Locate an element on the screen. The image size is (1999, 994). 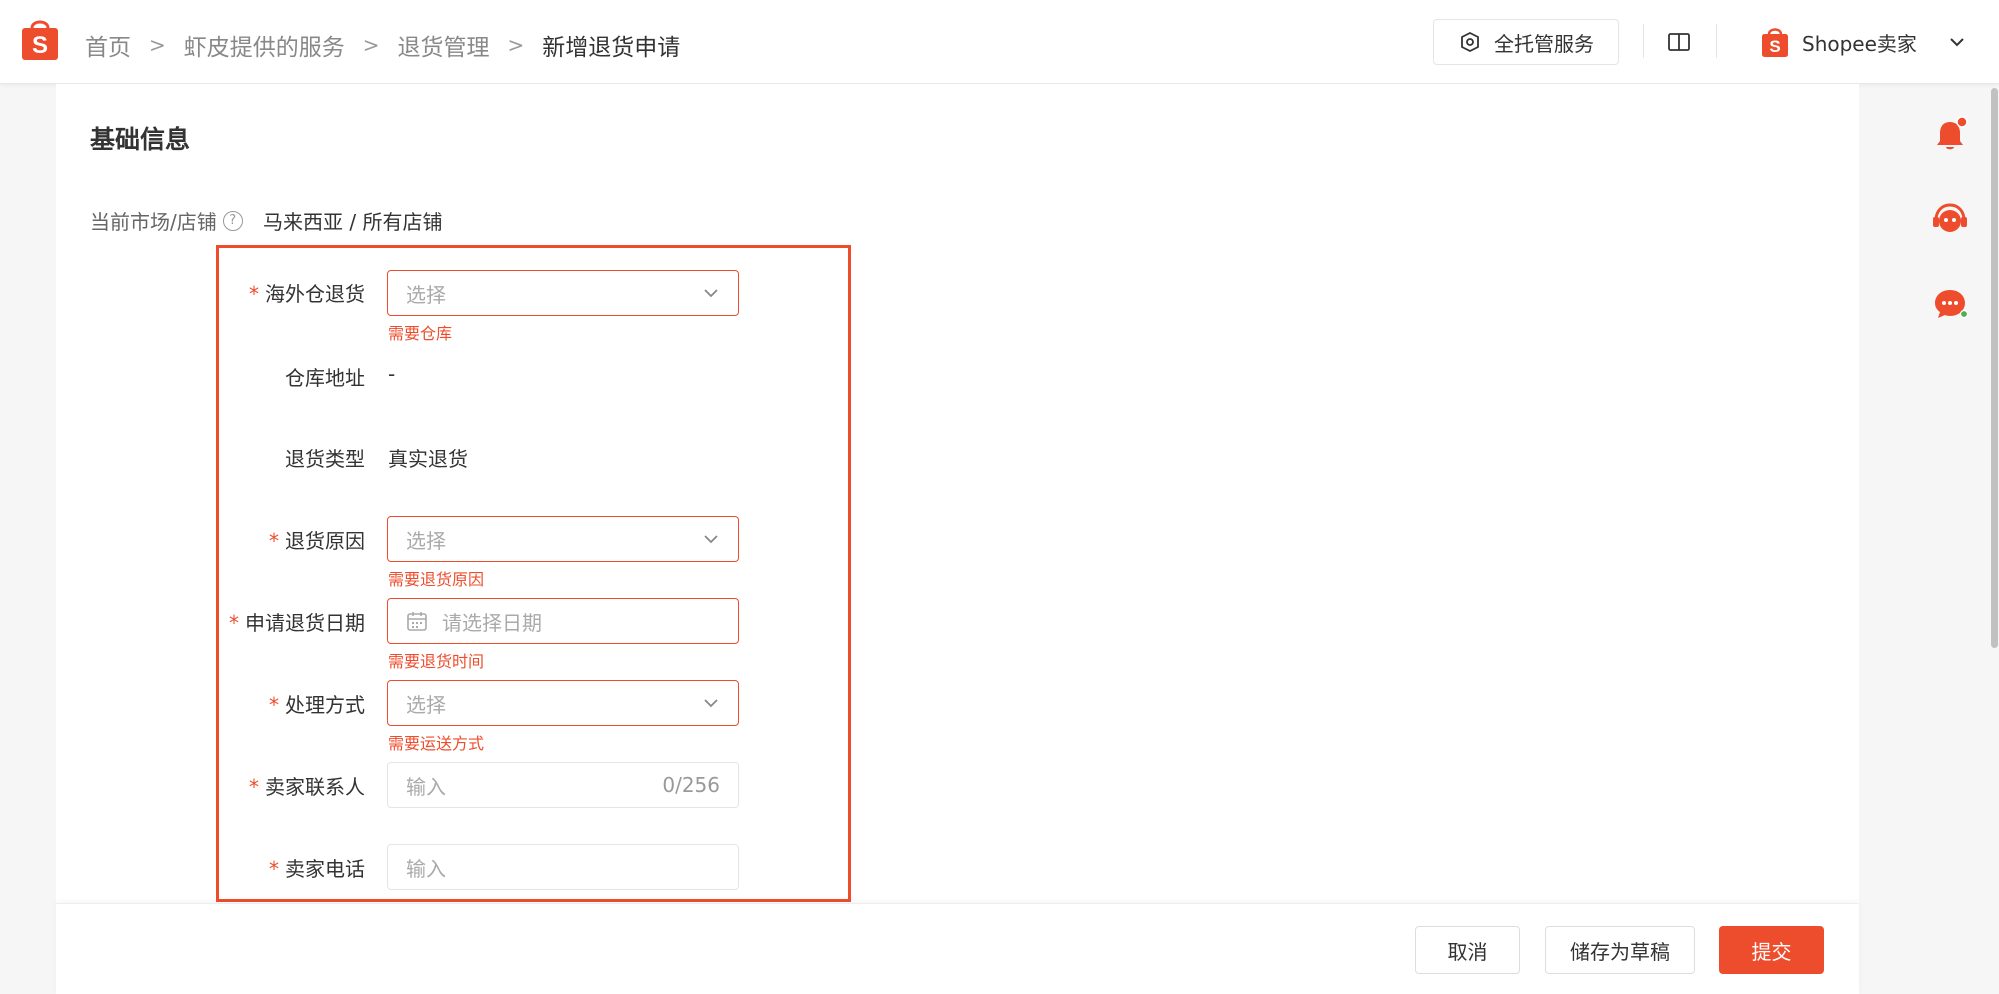
market-label-text: 当前市场/店铺 is located at coordinates (153, 222).